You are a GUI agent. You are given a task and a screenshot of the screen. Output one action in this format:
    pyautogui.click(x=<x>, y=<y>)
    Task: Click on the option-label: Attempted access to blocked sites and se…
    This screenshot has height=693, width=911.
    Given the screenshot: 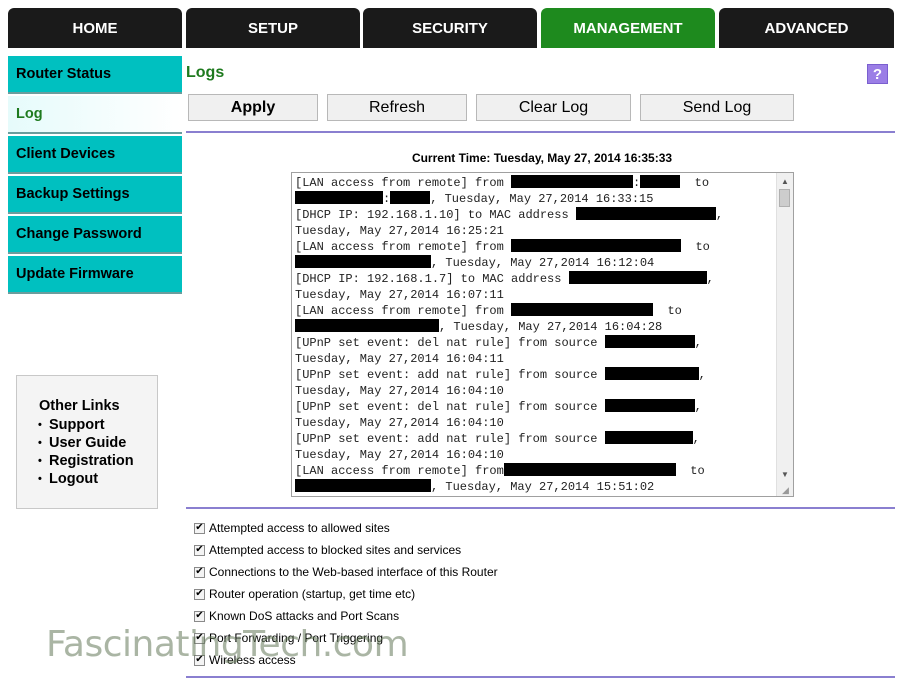 What is the action you would take?
    pyautogui.click(x=335, y=550)
    